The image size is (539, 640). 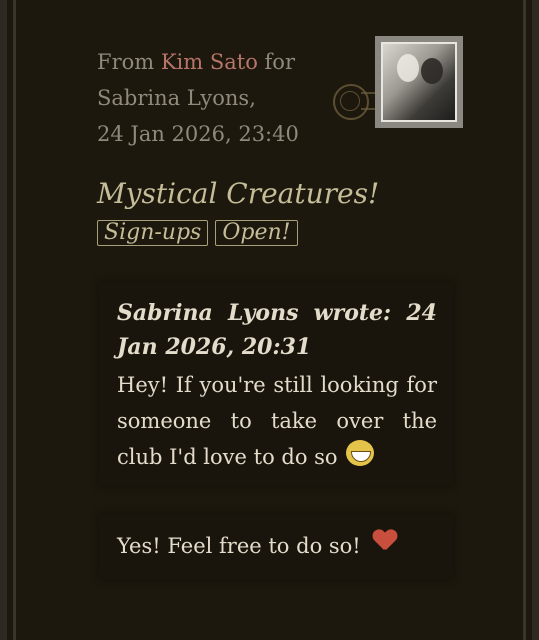 I want to click on from-line: From Kim Sato for, so click(x=227, y=62).